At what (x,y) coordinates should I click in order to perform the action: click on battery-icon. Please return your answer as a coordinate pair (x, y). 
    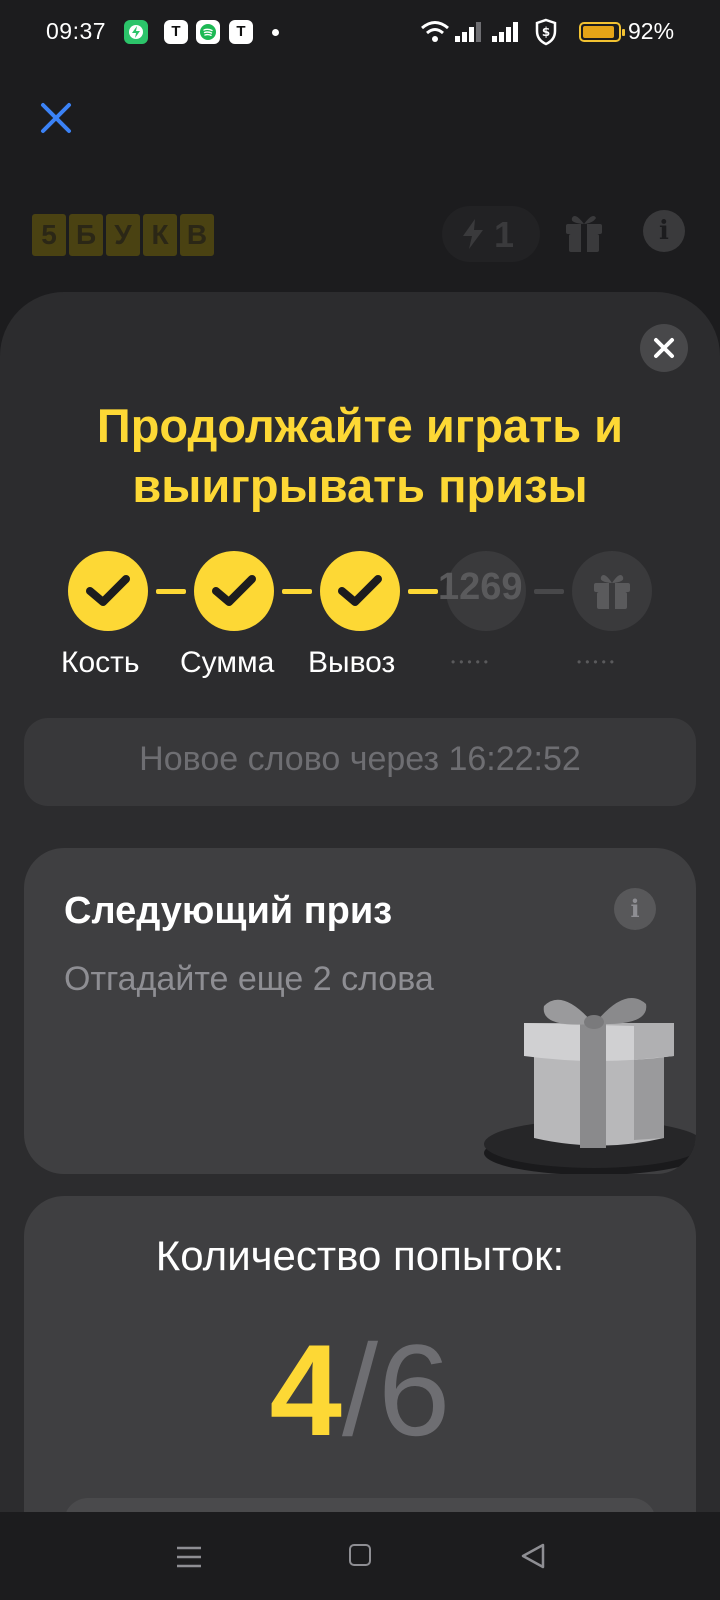
    Looking at the image, I should click on (602, 32).